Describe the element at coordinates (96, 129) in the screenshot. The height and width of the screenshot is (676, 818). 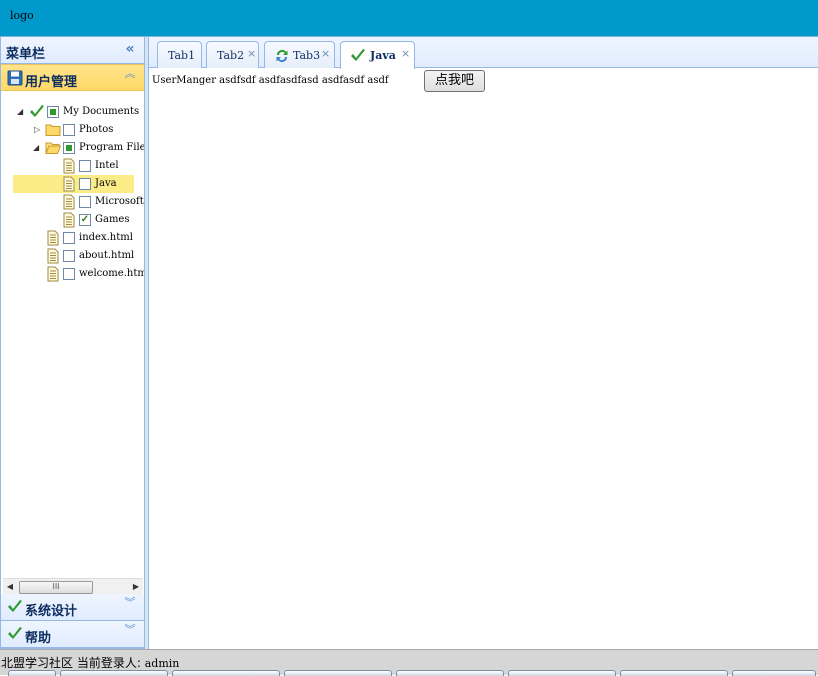
I see `tree-node-label: Photos` at that location.